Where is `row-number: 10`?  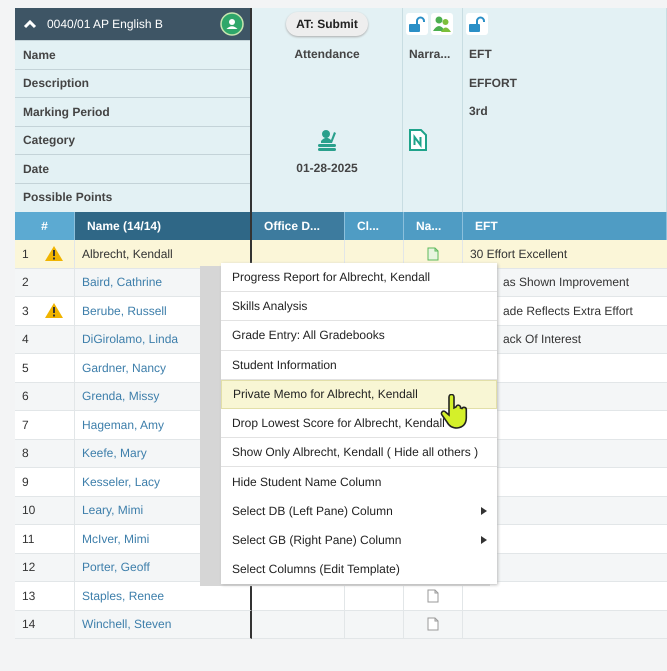 row-number: 10 is located at coordinates (29, 510).